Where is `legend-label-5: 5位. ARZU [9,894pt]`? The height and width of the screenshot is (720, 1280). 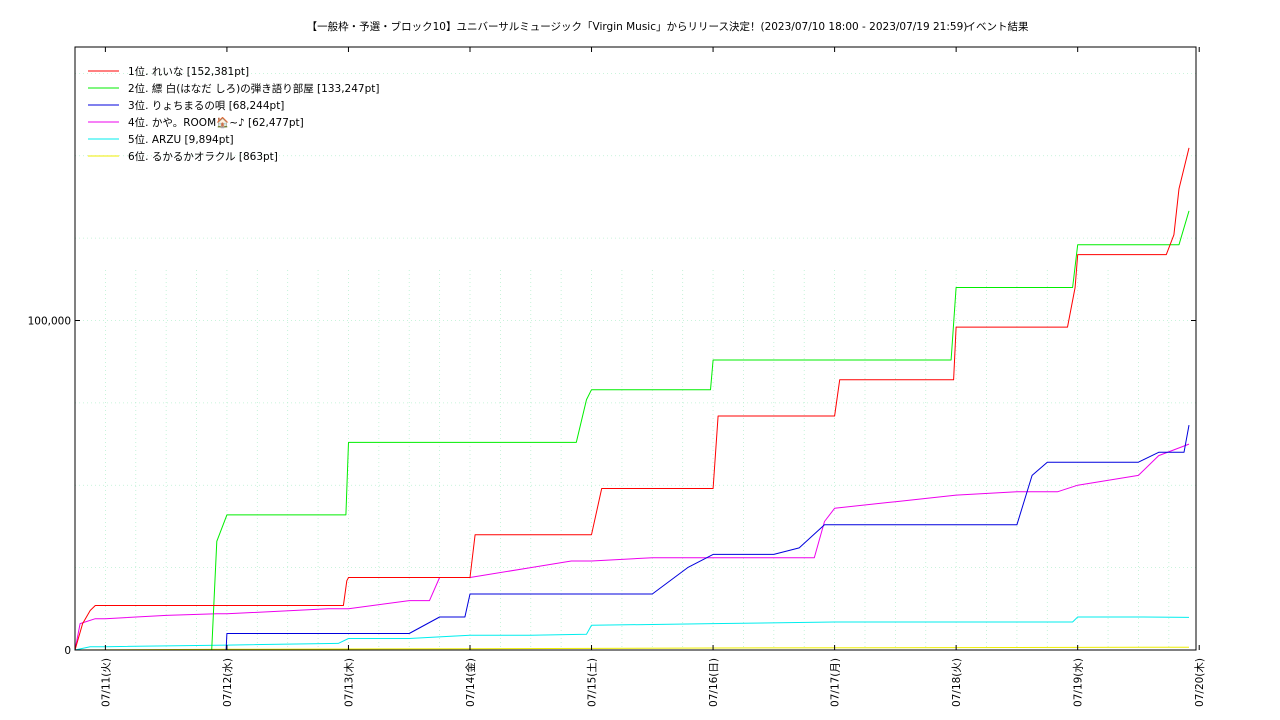
legend-label-5: 5位. ARZU [9,894pt] is located at coordinates (181, 139).